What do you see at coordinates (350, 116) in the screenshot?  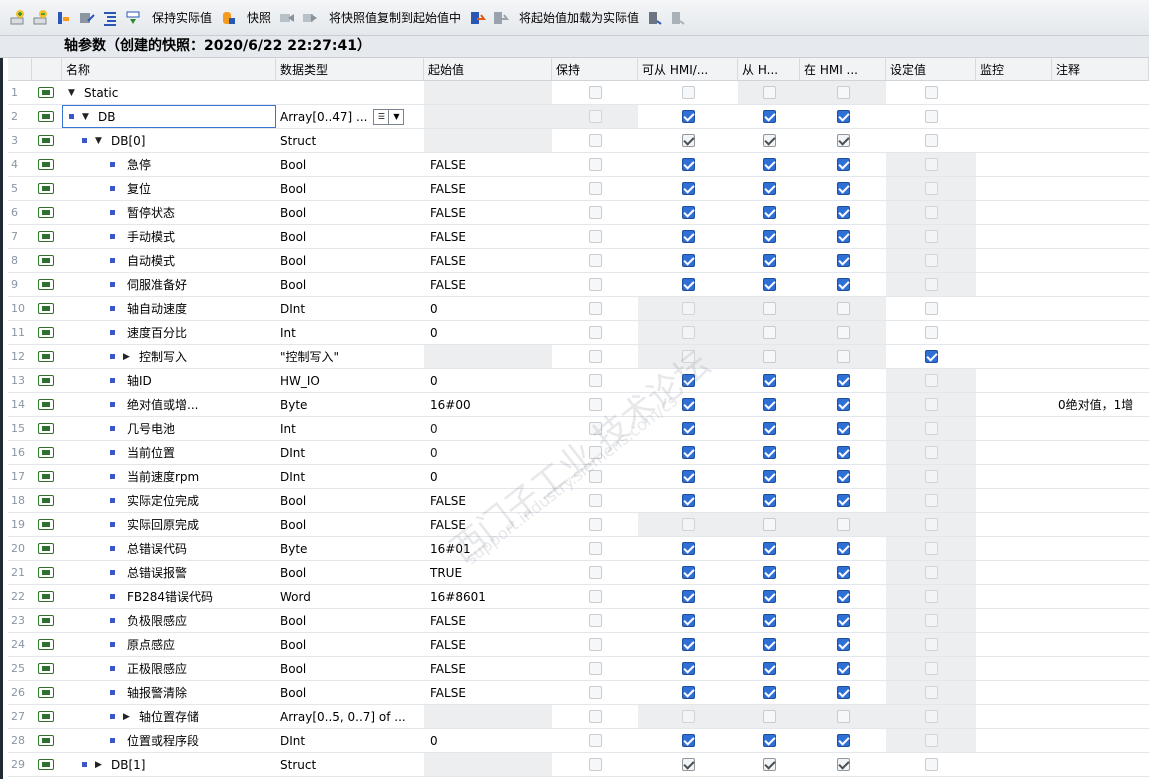 I see `type-cell: Array[0..47] ... ☰ ▼` at bounding box center [350, 116].